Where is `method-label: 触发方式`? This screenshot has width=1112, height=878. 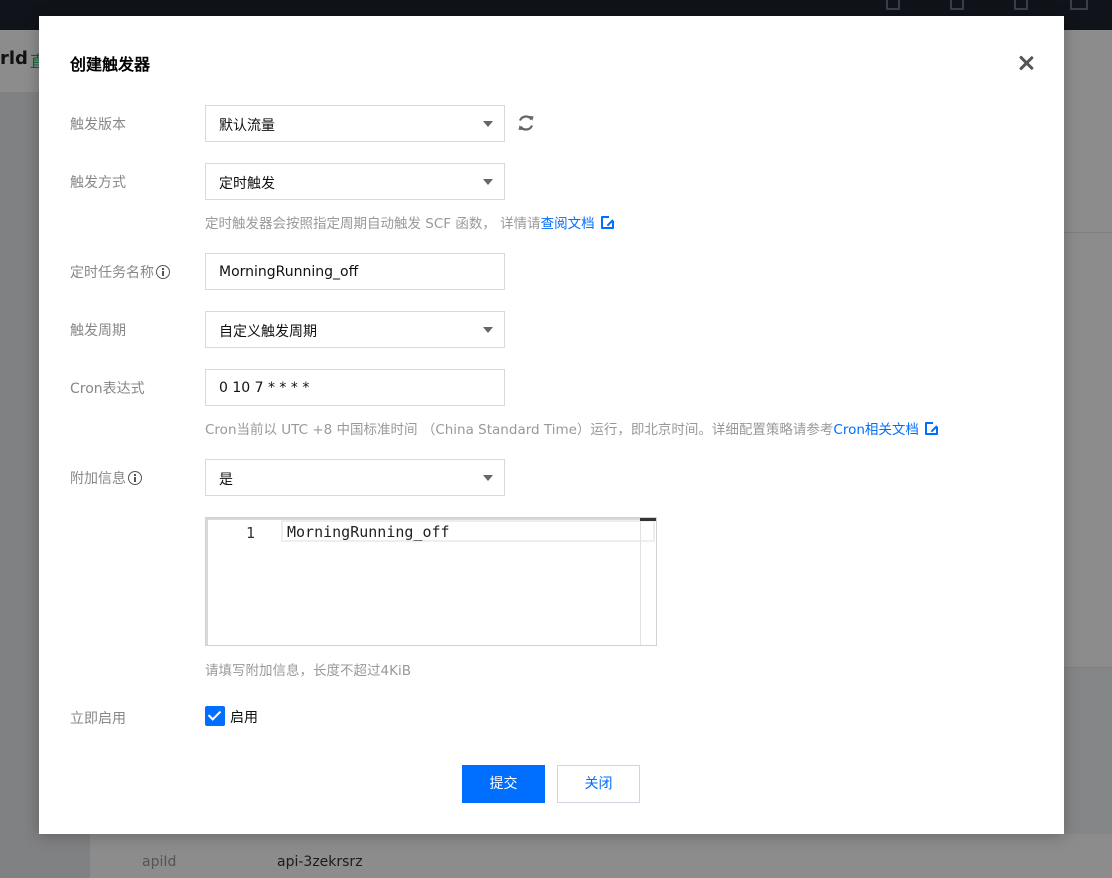 method-label: 触发方式 is located at coordinates (98, 183).